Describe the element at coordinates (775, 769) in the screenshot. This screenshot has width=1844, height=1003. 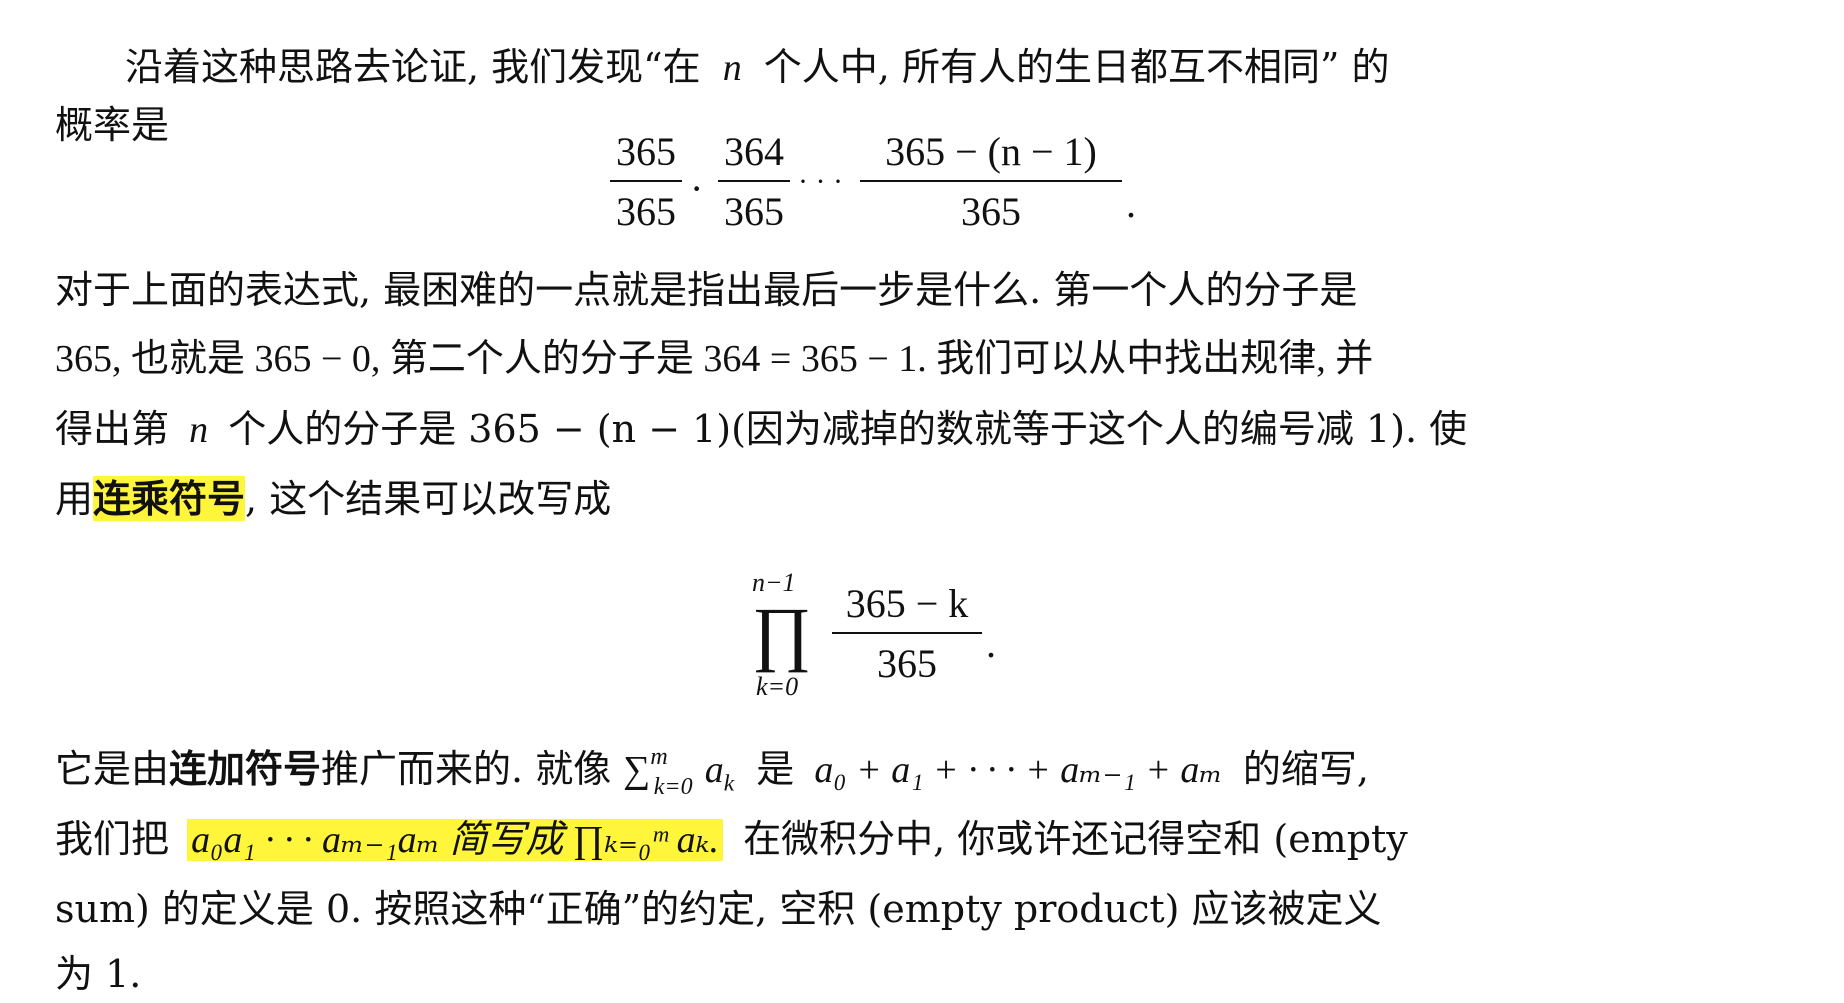
I see `text-segment: 是` at that location.